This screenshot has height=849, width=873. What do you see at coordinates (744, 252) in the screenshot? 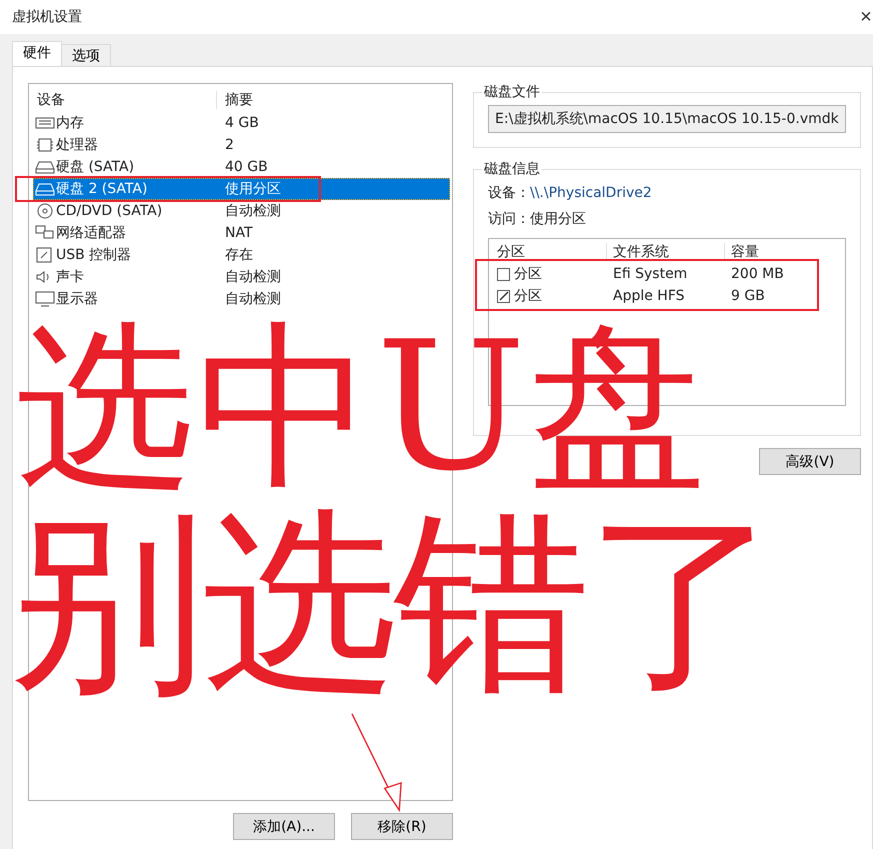
I see `column-header: 容量` at bounding box center [744, 252].